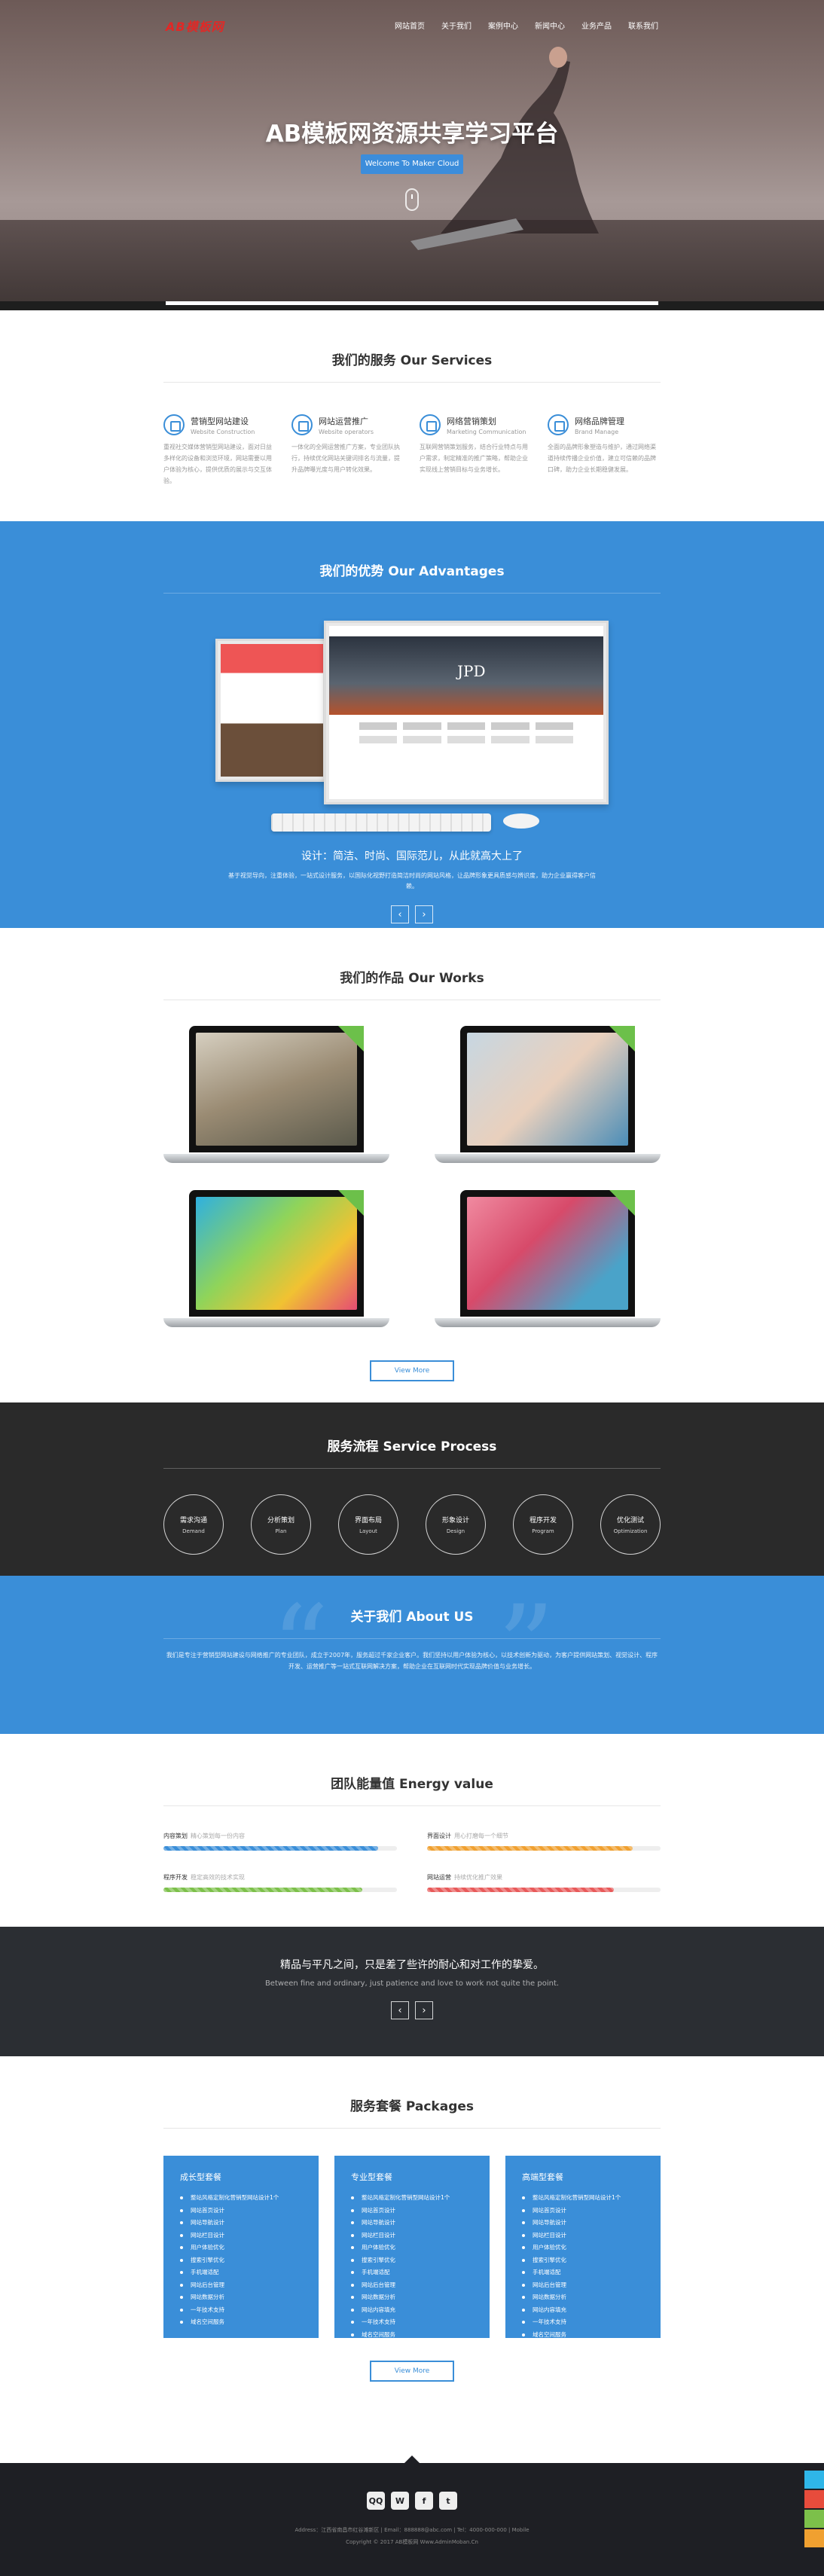 This screenshot has width=824, height=2576. Describe the element at coordinates (456, 1525) in the screenshot. I see `process-step: 形象设计 Design` at that location.